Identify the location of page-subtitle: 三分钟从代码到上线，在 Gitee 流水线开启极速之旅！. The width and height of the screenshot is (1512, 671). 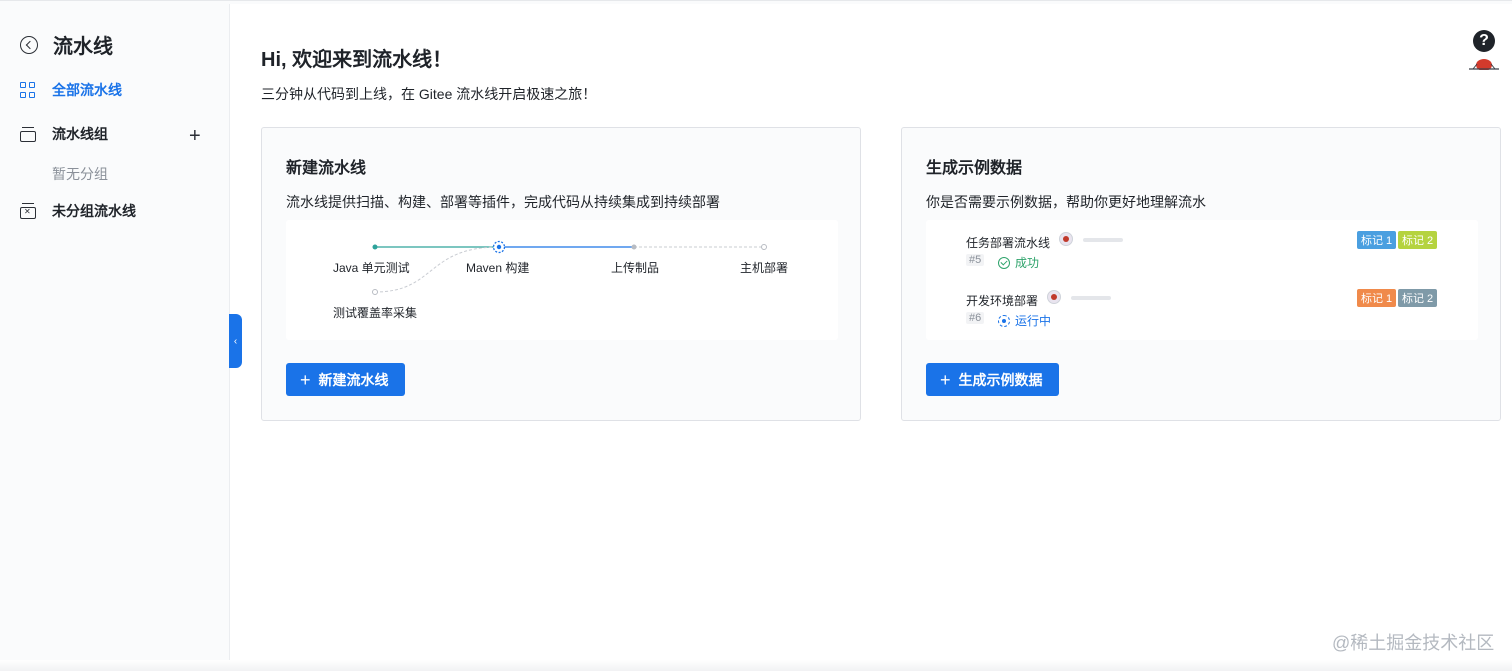
(429, 94).